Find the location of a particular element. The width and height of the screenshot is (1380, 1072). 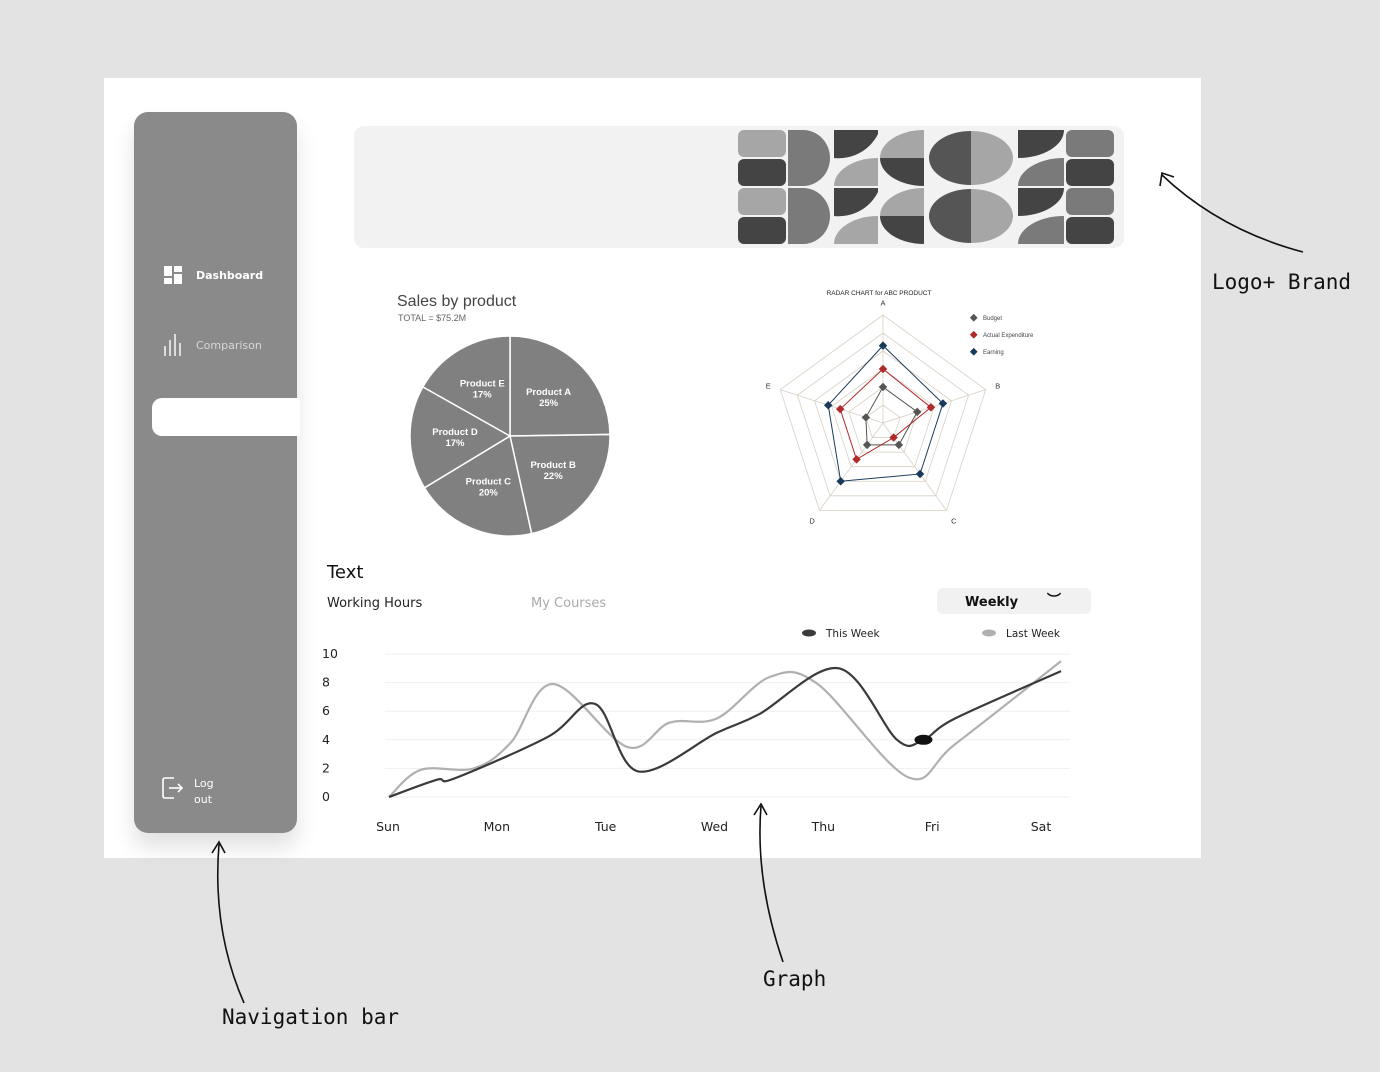

radar-axis-label: E is located at coordinates (768, 386).